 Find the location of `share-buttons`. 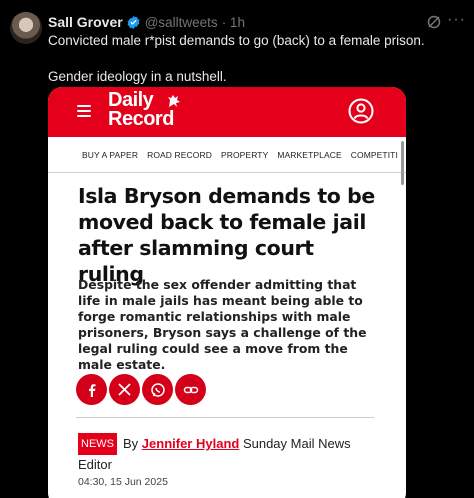

share-buttons is located at coordinates (142, 389).